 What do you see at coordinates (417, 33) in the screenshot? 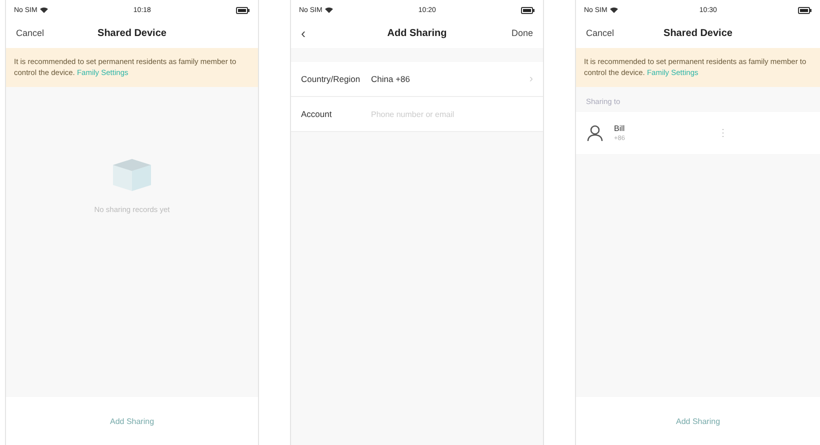
I see `screen-title: Add Sharing` at bounding box center [417, 33].